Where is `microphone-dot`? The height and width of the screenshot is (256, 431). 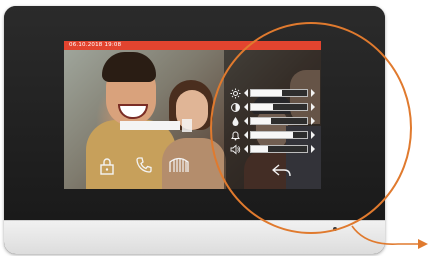 microphone-dot is located at coordinates (335, 229).